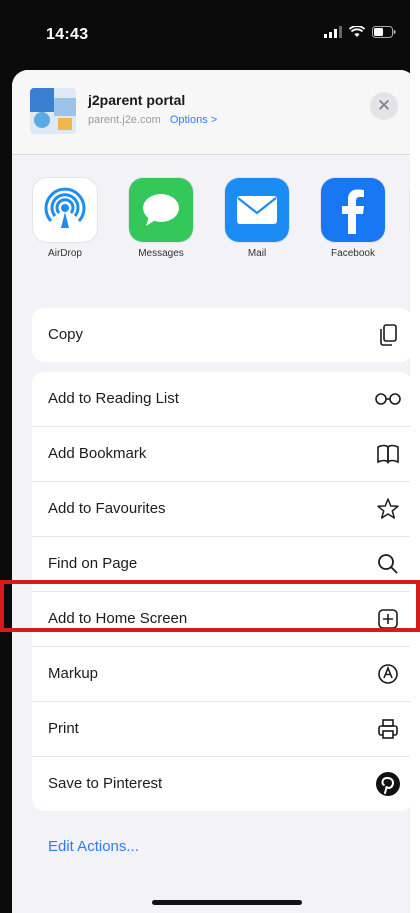 This screenshot has width=420, height=913. Describe the element at coordinates (66, 334) in the screenshot. I see `action-label: Copy` at that location.